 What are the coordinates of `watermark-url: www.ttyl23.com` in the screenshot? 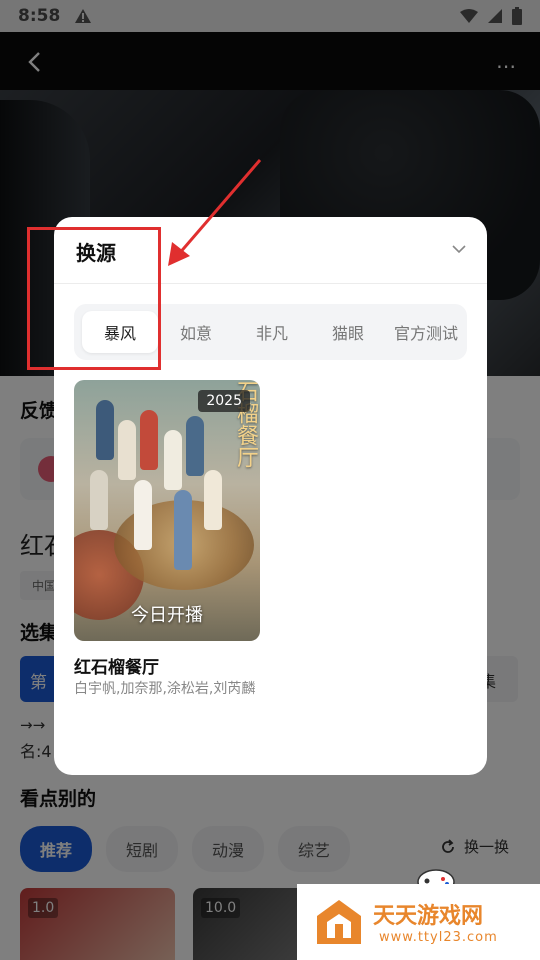 It's located at (438, 937).